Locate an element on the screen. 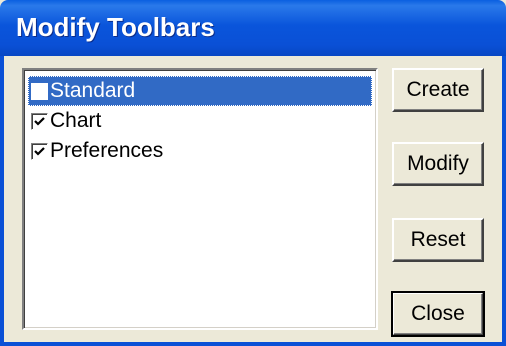 This screenshot has height=346, width=506. close-button: Close is located at coordinates (438, 314).